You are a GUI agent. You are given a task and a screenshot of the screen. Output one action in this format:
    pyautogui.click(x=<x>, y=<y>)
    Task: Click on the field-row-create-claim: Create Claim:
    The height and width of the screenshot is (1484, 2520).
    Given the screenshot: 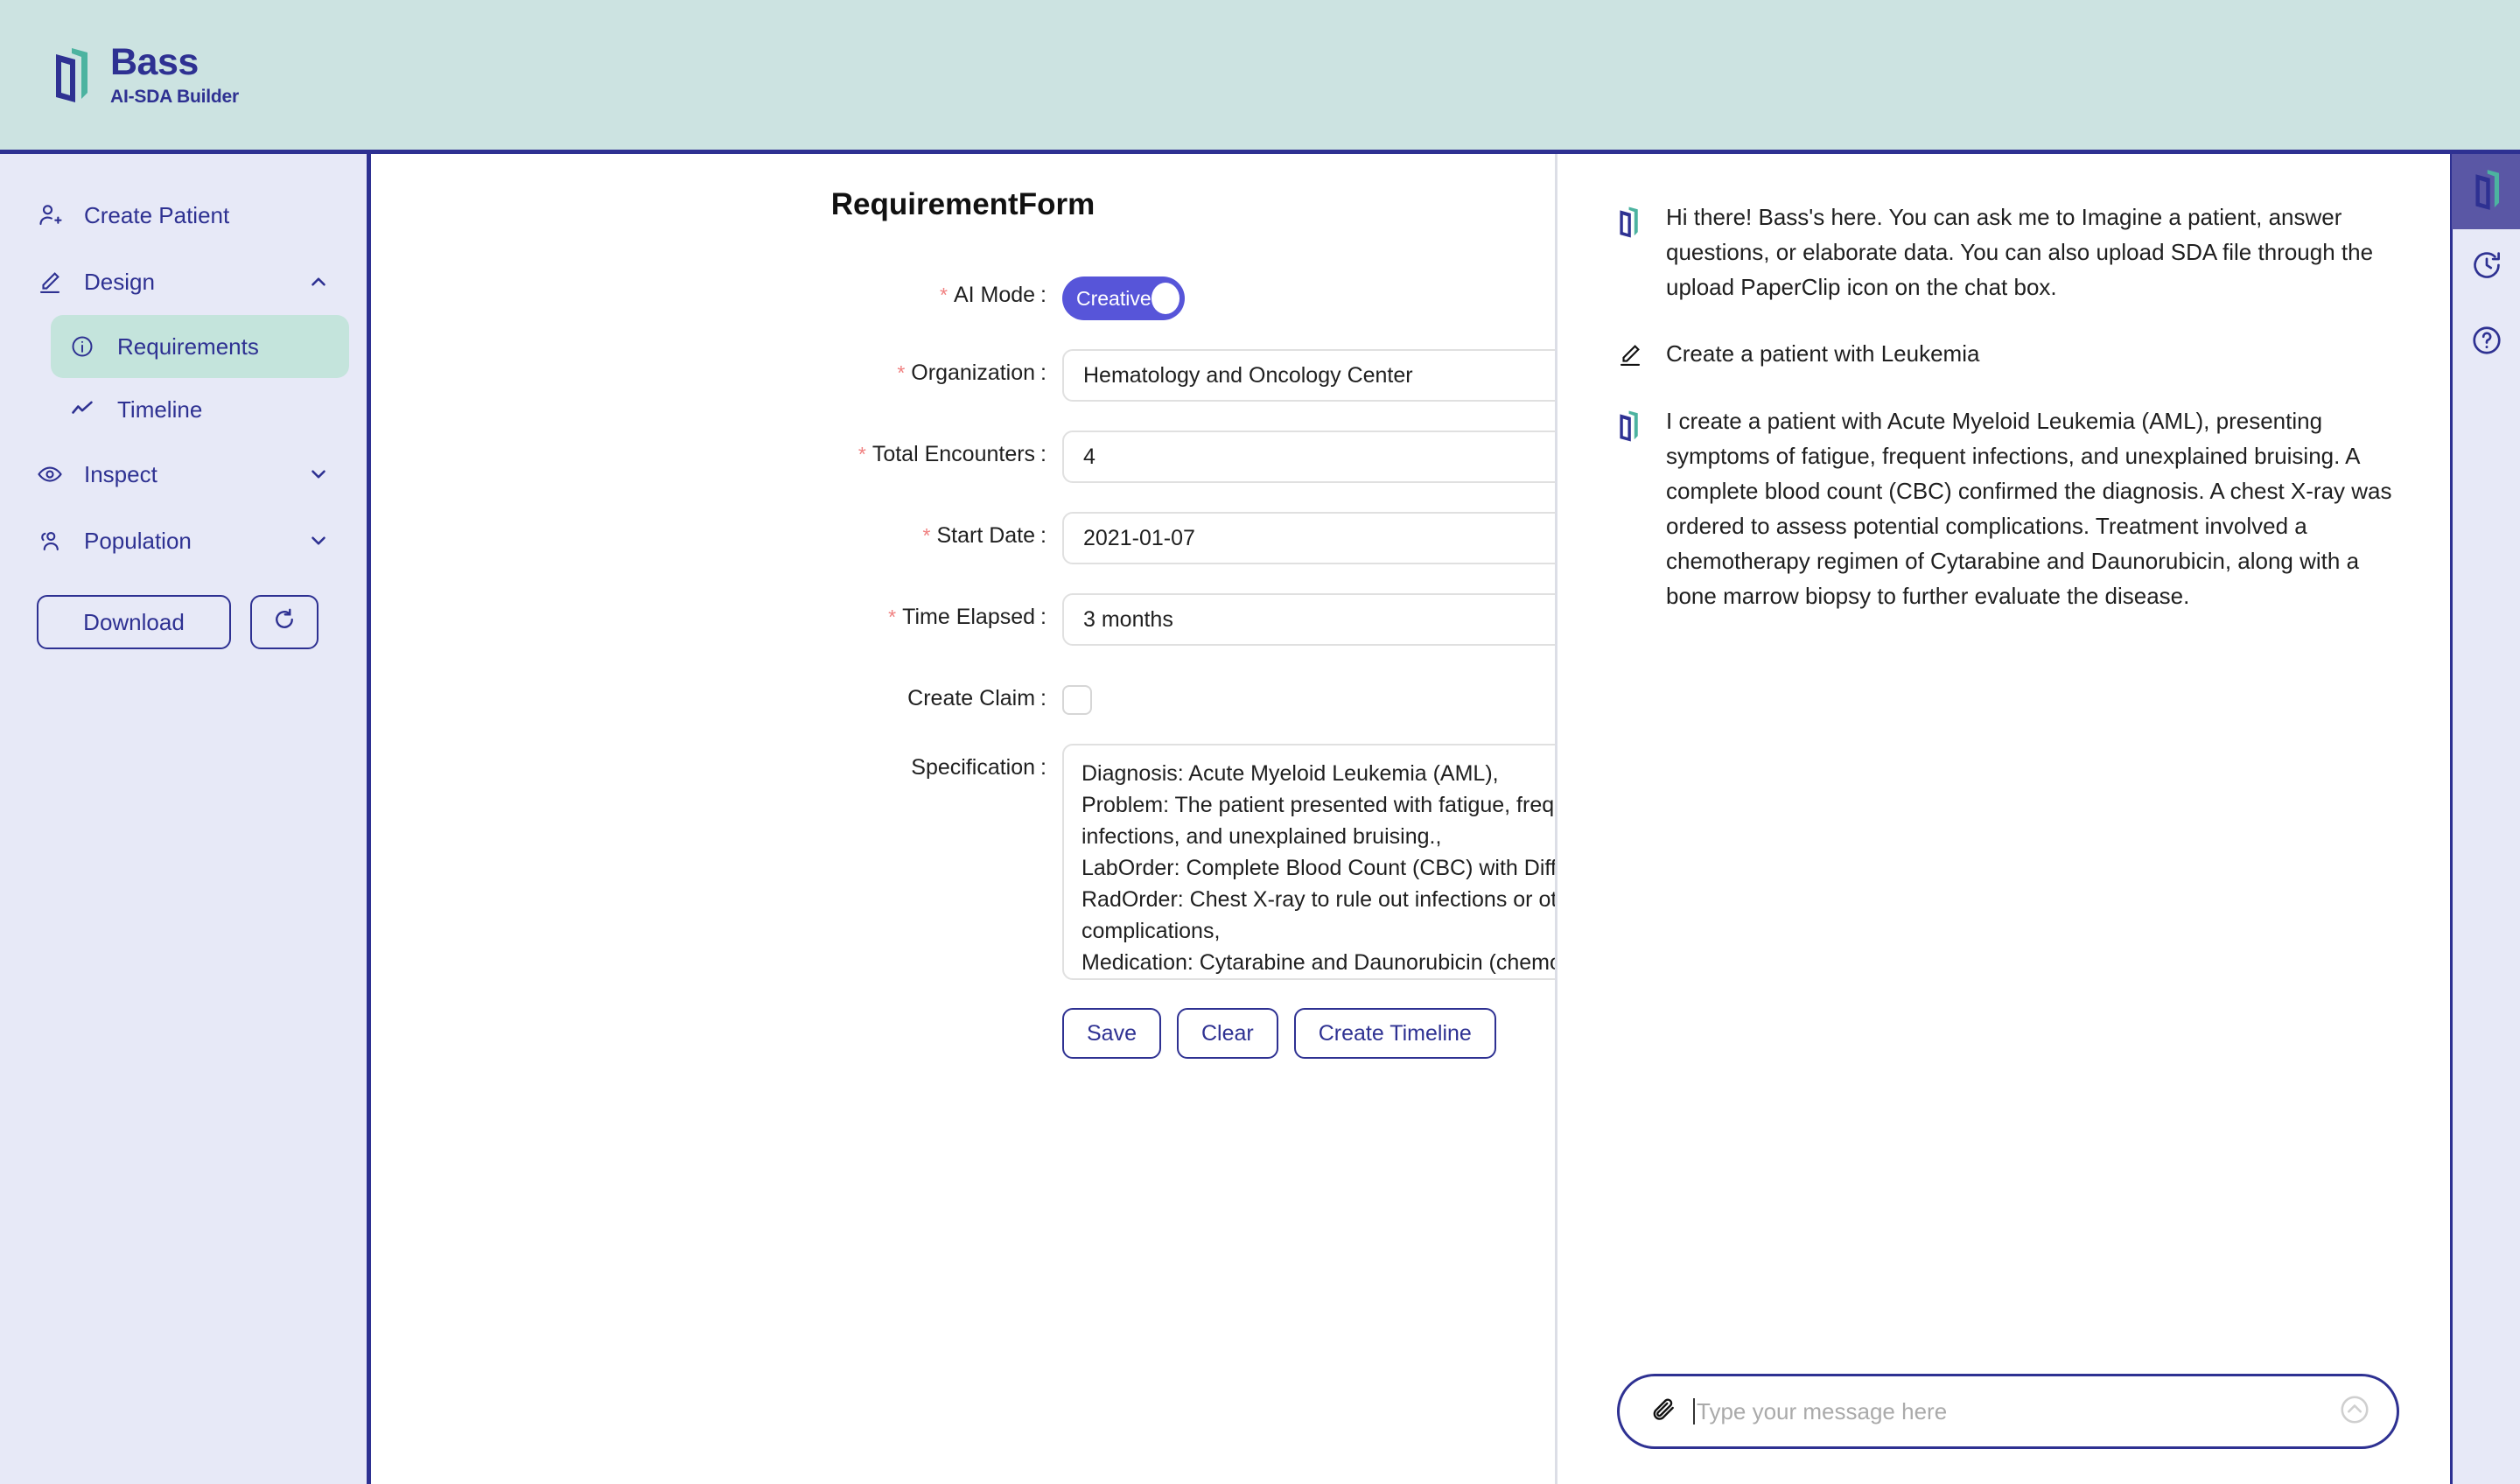 What is the action you would take?
    pyautogui.click(x=963, y=695)
    